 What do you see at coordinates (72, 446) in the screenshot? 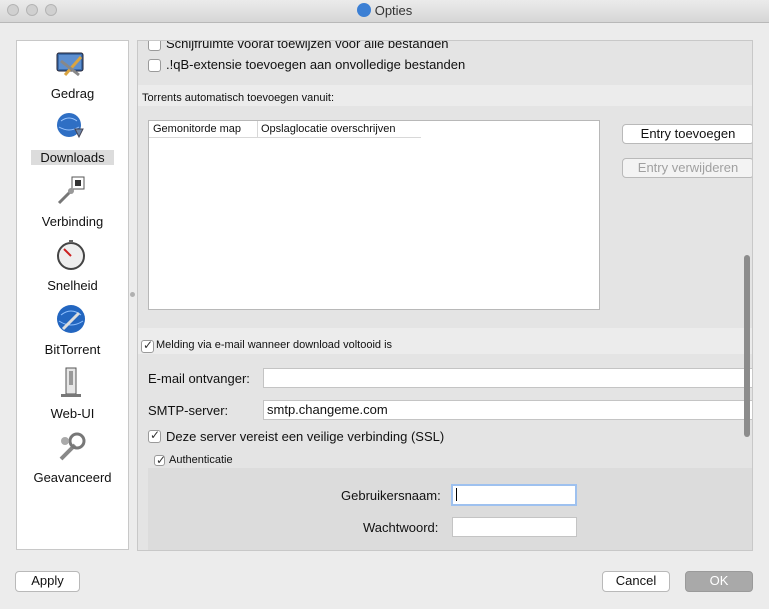
I see `geavanceerd-icon` at bounding box center [72, 446].